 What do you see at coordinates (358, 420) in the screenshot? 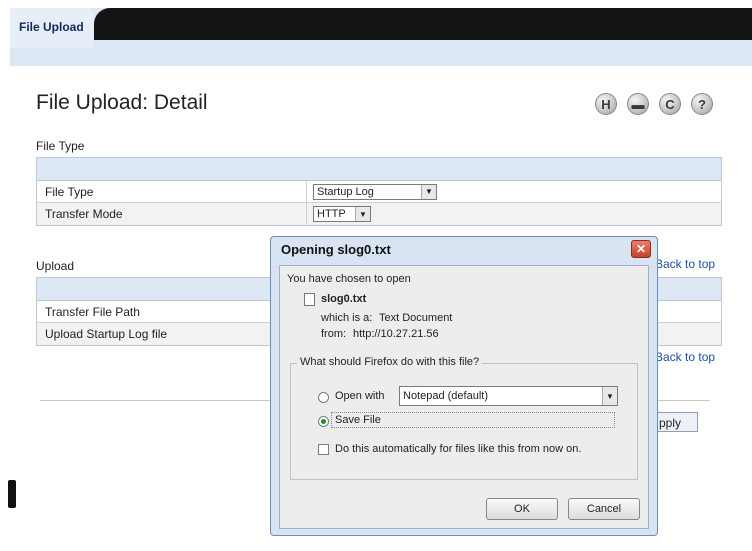
I see `save-file-label: Save File` at bounding box center [358, 420].